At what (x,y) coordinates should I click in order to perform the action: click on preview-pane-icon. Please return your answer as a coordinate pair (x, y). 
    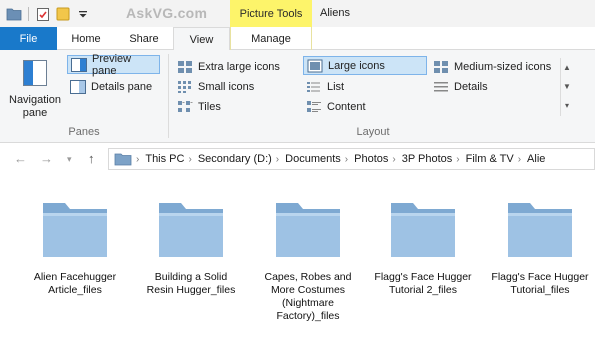
    Looking at the image, I should click on (79, 64).